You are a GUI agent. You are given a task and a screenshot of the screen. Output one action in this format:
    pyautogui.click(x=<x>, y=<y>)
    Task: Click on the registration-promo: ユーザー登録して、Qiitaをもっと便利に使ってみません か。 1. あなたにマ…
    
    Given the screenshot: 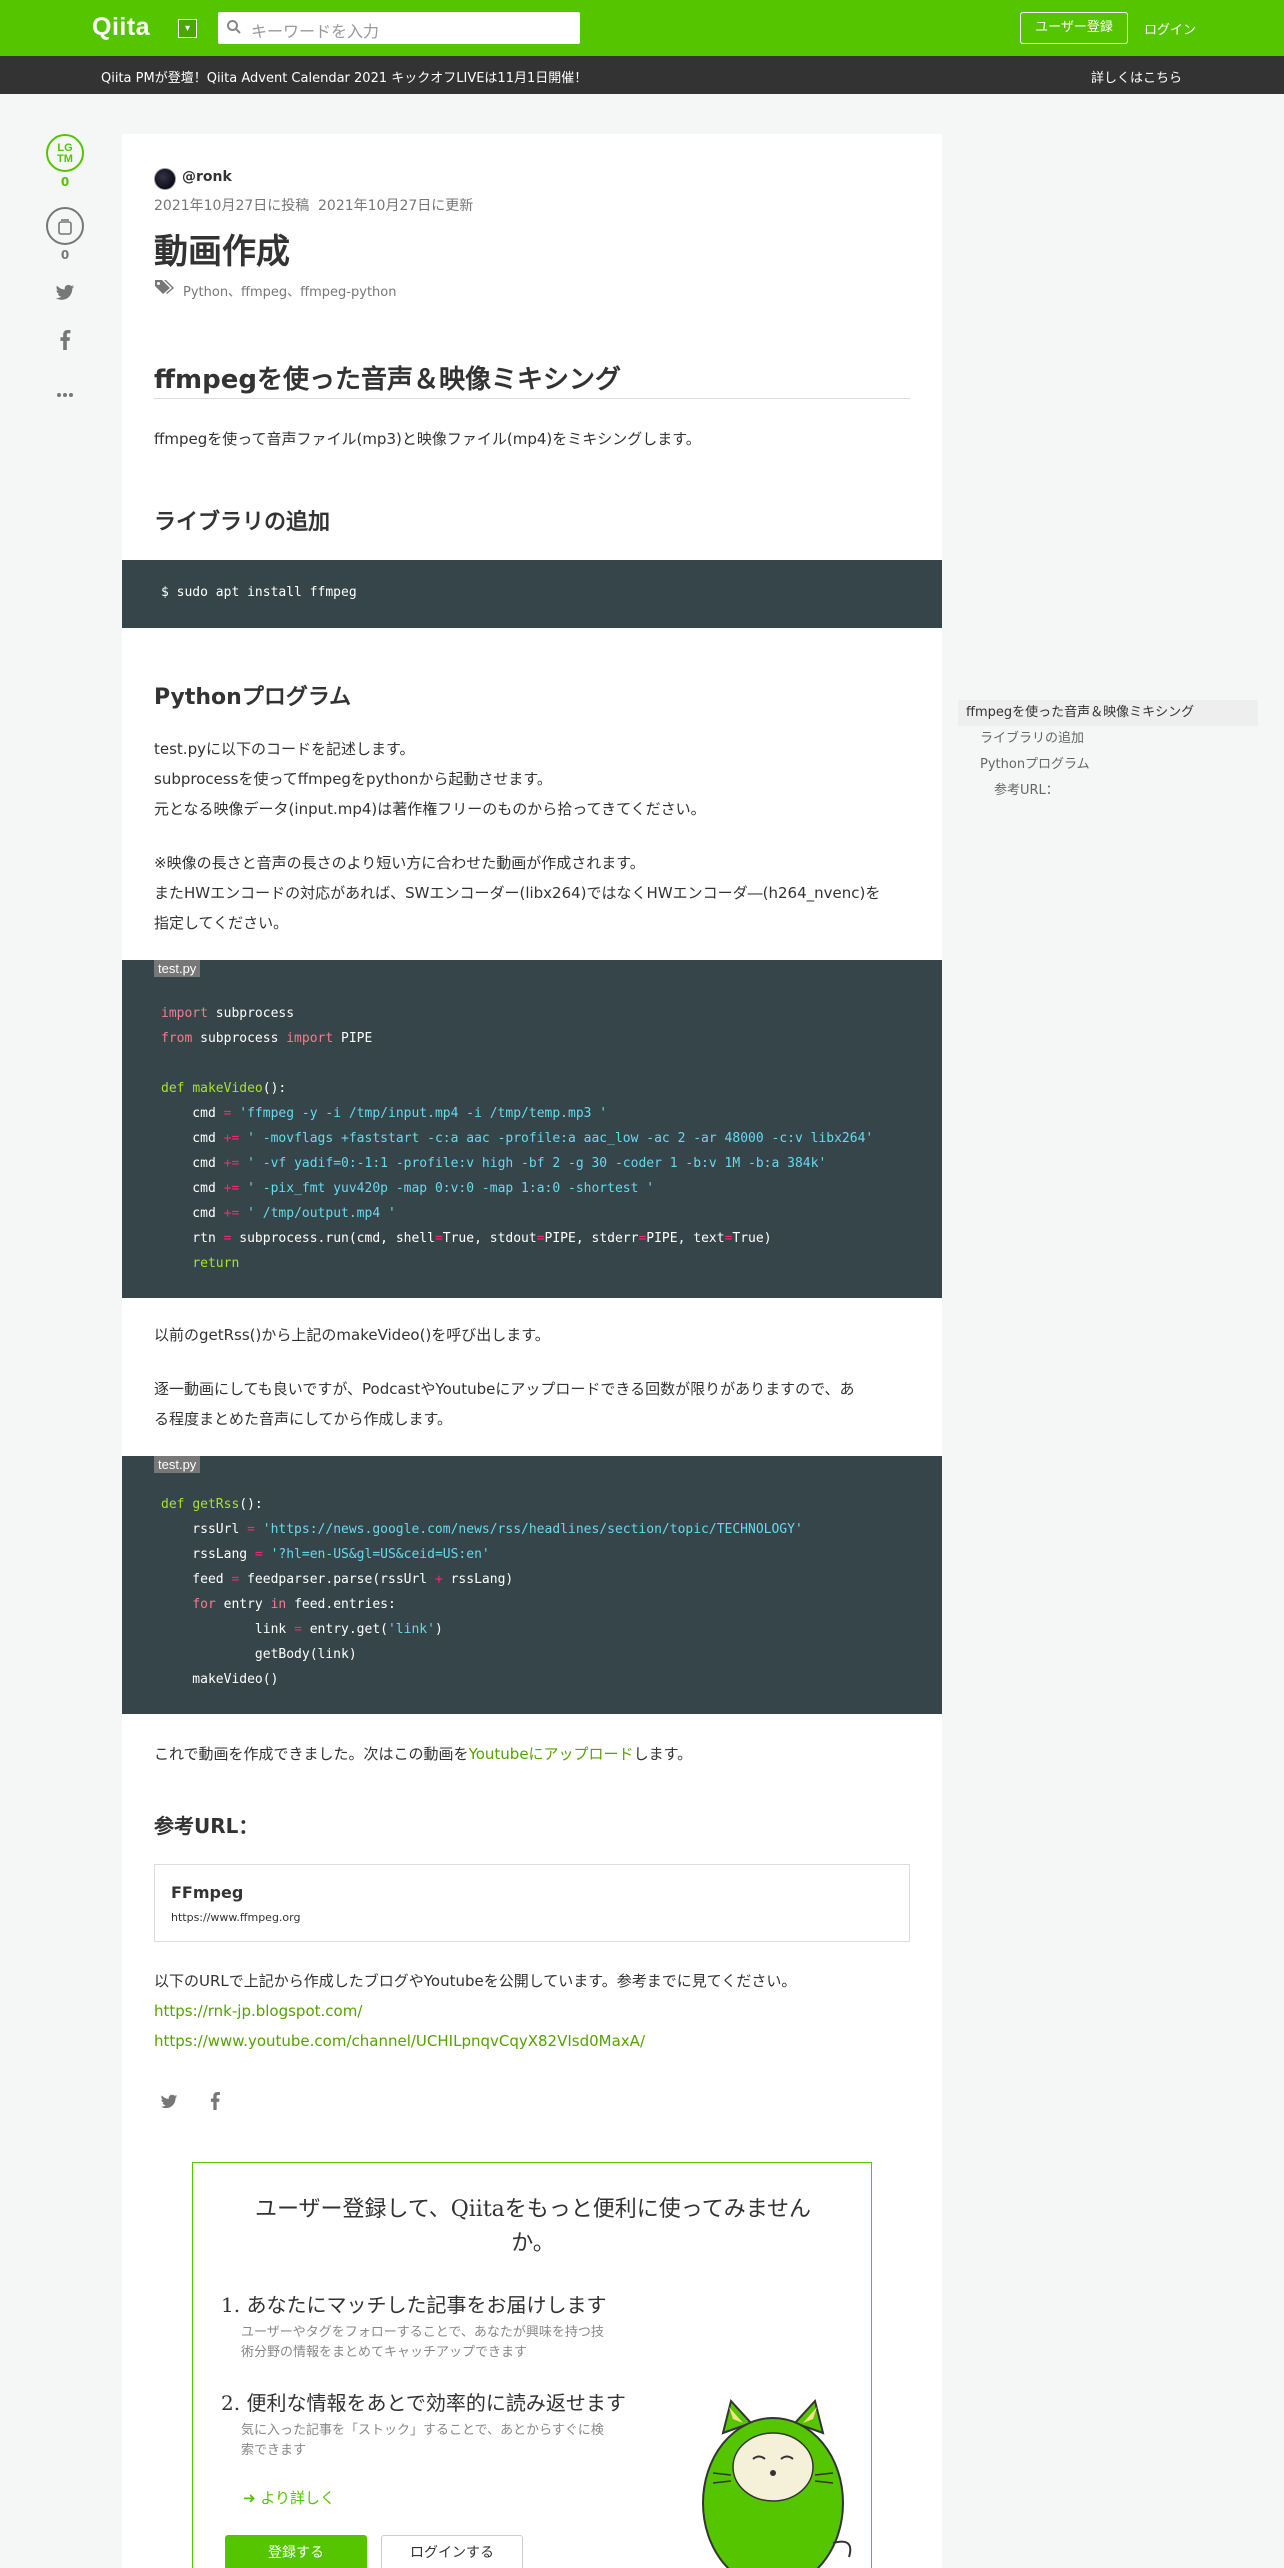 What is the action you would take?
    pyautogui.click(x=532, y=2365)
    